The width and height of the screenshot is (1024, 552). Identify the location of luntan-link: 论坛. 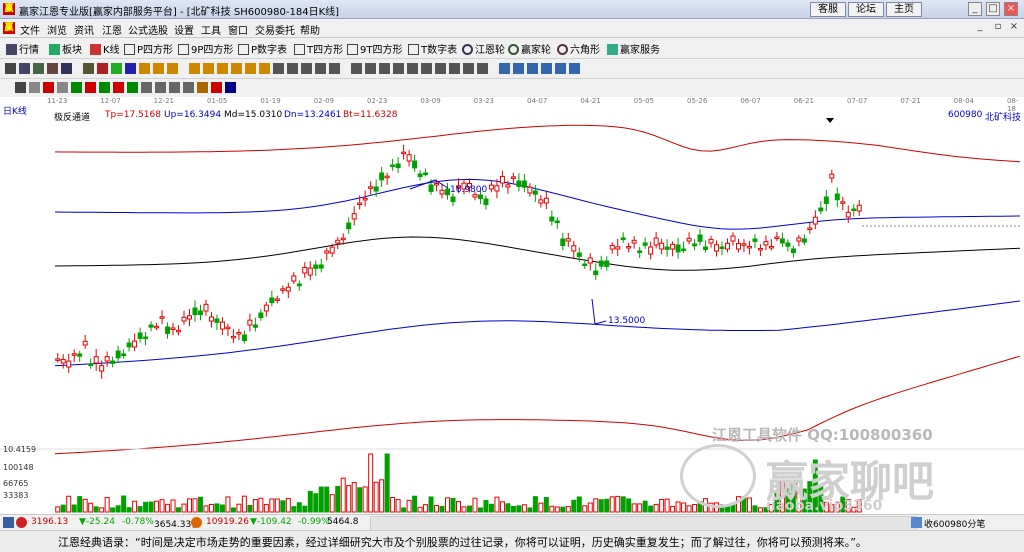
(866, 9).